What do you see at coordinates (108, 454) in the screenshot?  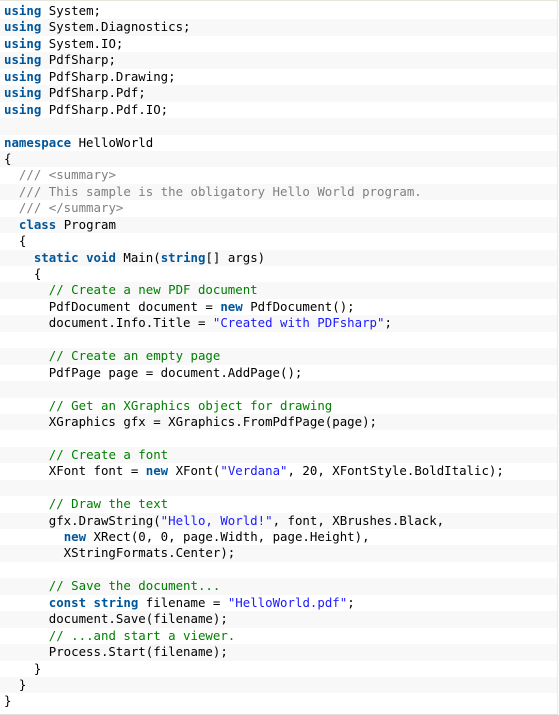 I see `comment-token: // Create a font` at bounding box center [108, 454].